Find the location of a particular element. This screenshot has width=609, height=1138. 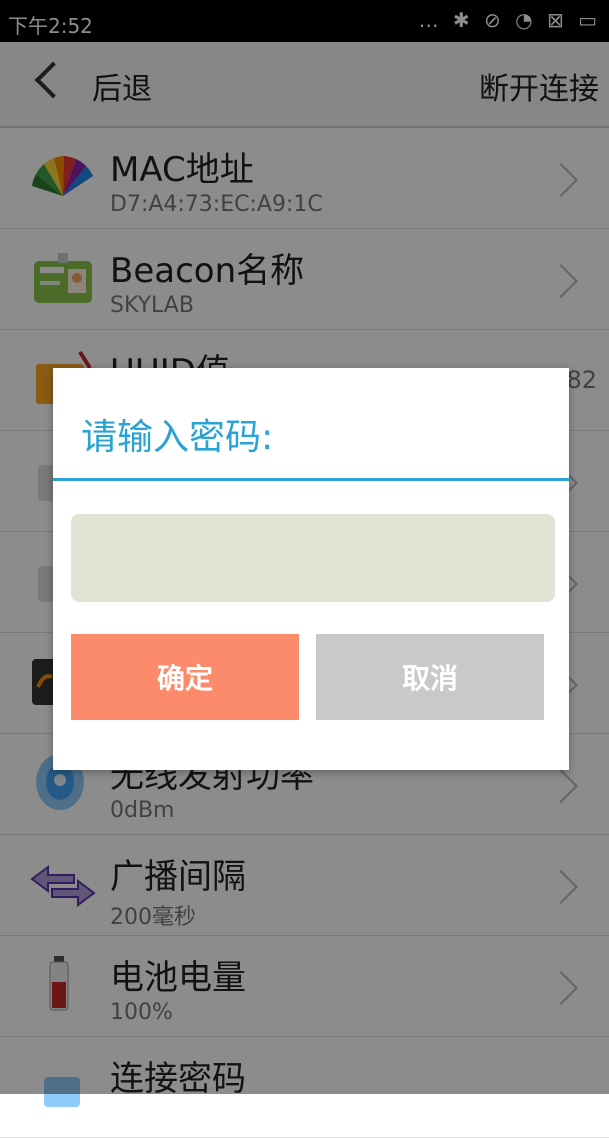

password-input is located at coordinates (313, 558).